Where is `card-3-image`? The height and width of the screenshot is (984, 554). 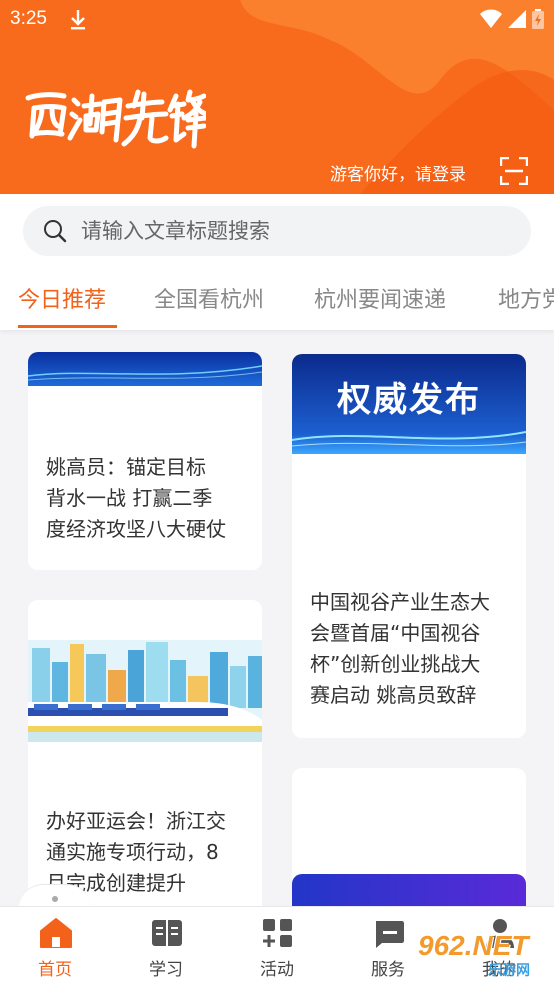
card-3-image is located at coordinates (145, 691).